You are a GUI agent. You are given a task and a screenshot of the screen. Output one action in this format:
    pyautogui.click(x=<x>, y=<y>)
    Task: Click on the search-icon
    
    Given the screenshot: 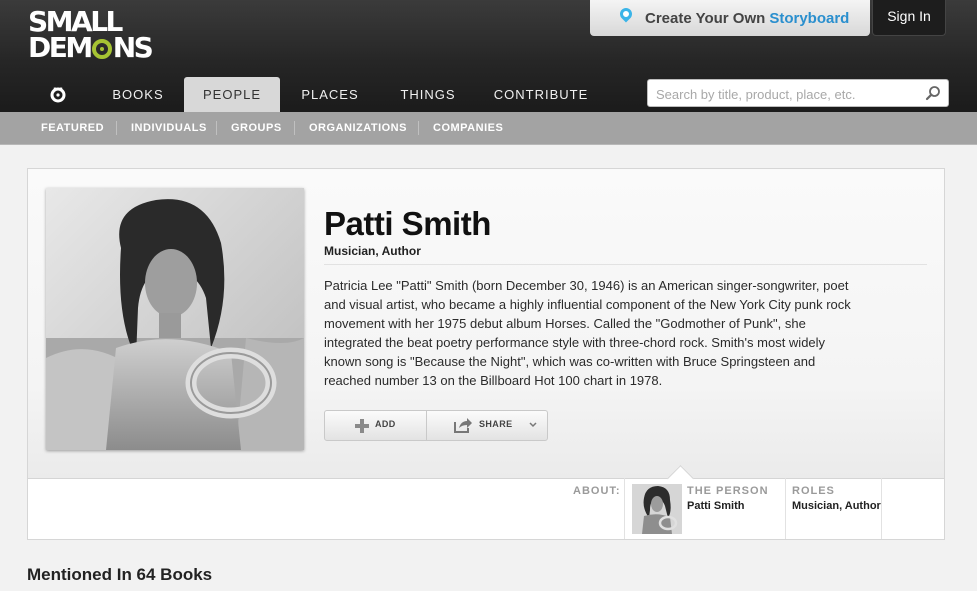 What is the action you would take?
    pyautogui.click(x=933, y=93)
    